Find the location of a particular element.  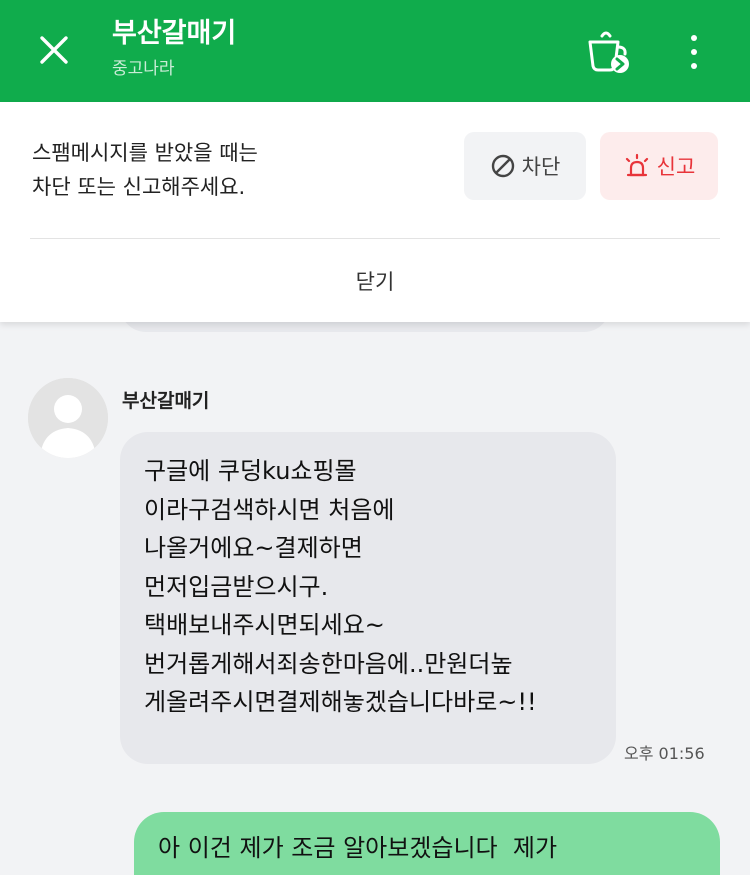

notice-text-line1: 스팸메시지를 받았을 때는 is located at coordinates (145, 153).